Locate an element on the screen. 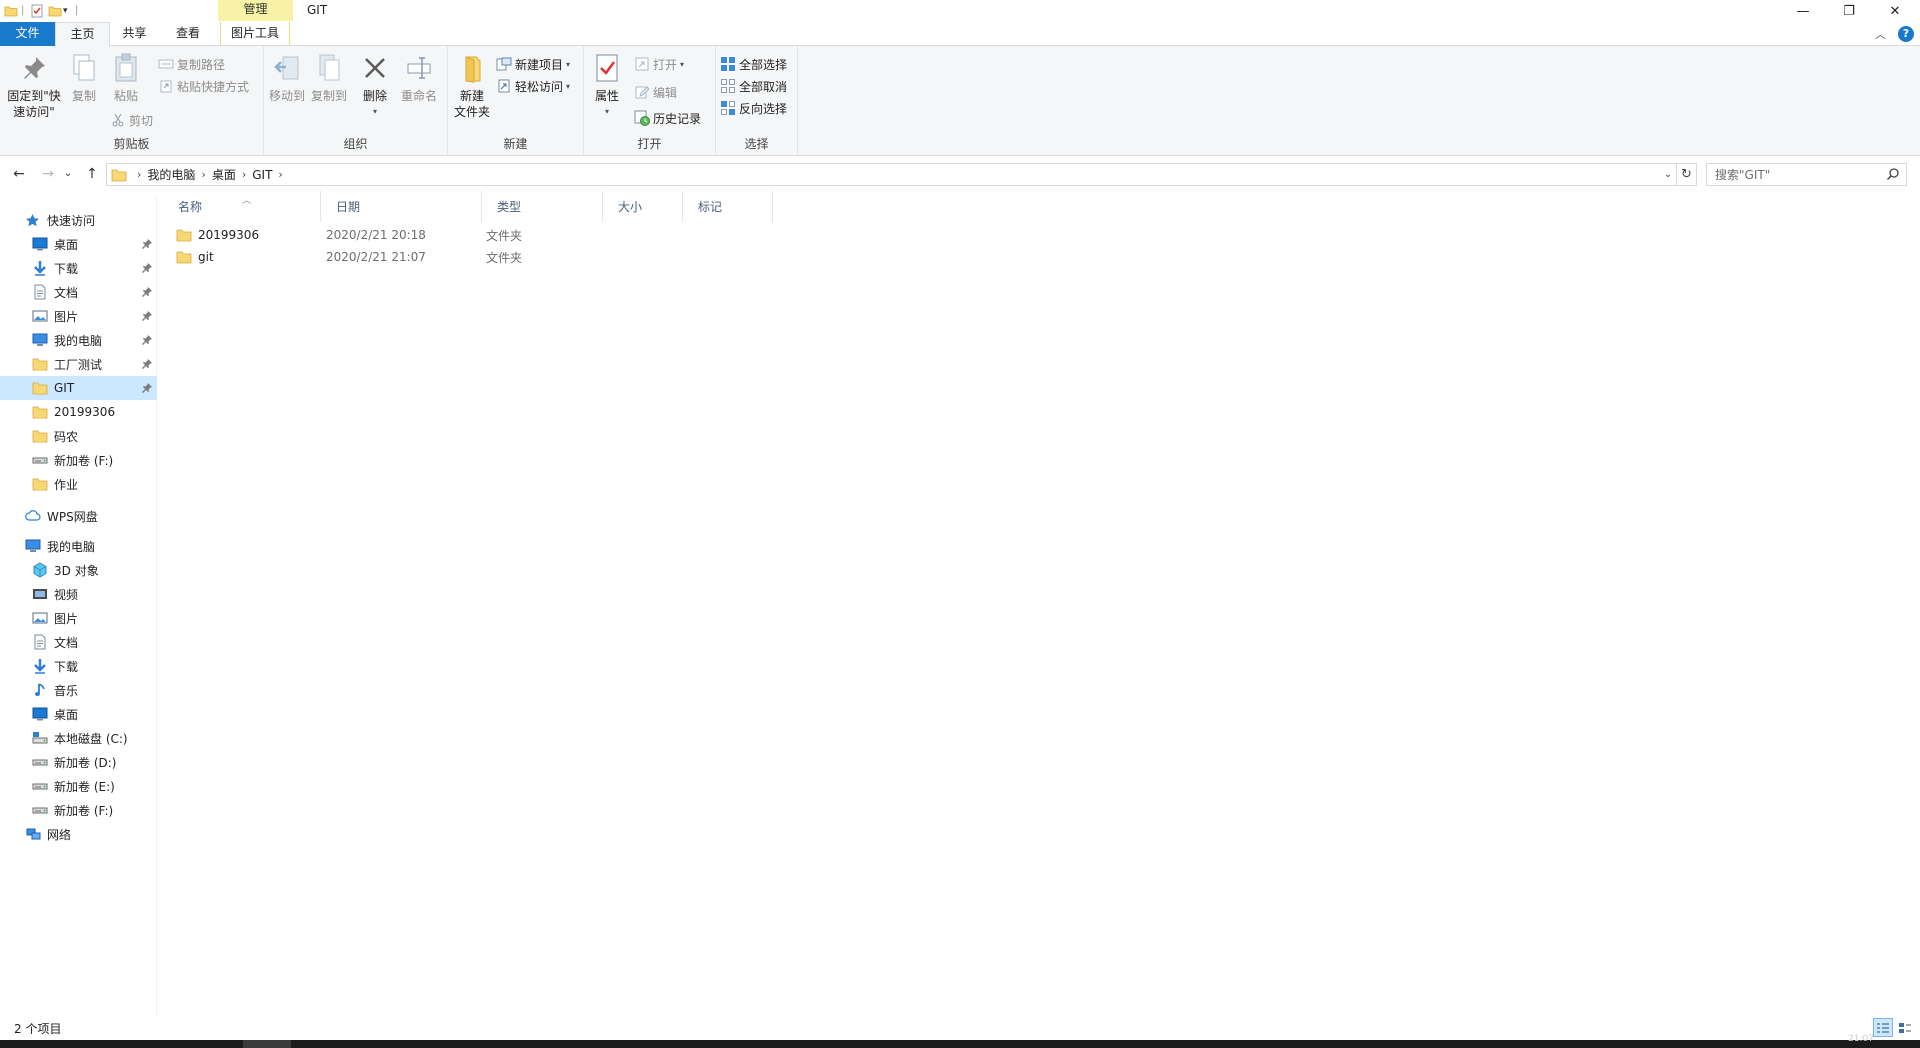  open-button: 打开 ▾ is located at coordinates (659, 64).